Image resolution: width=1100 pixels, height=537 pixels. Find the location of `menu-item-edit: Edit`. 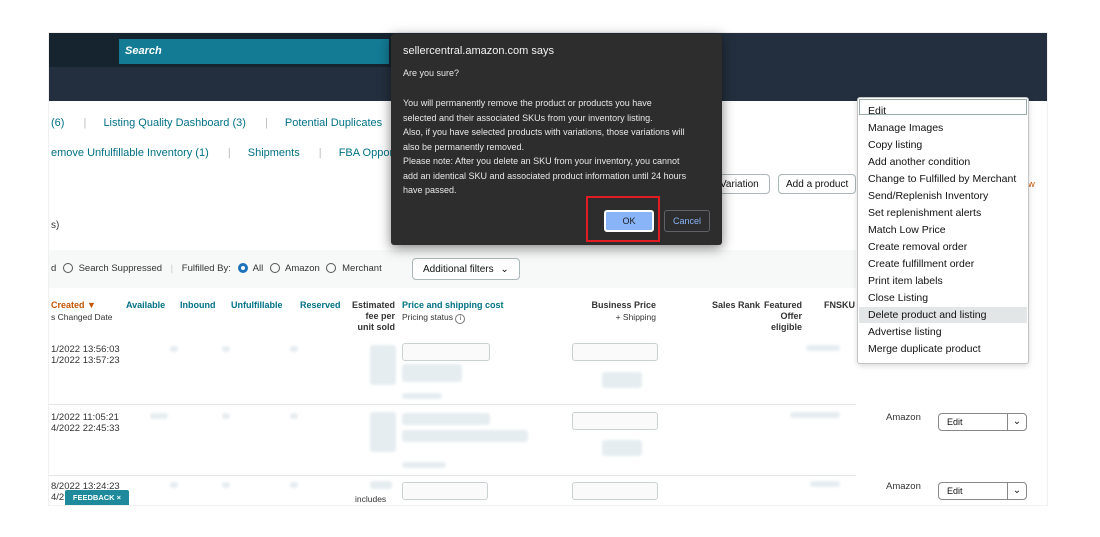

menu-item-edit: Edit is located at coordinates (877, 111).